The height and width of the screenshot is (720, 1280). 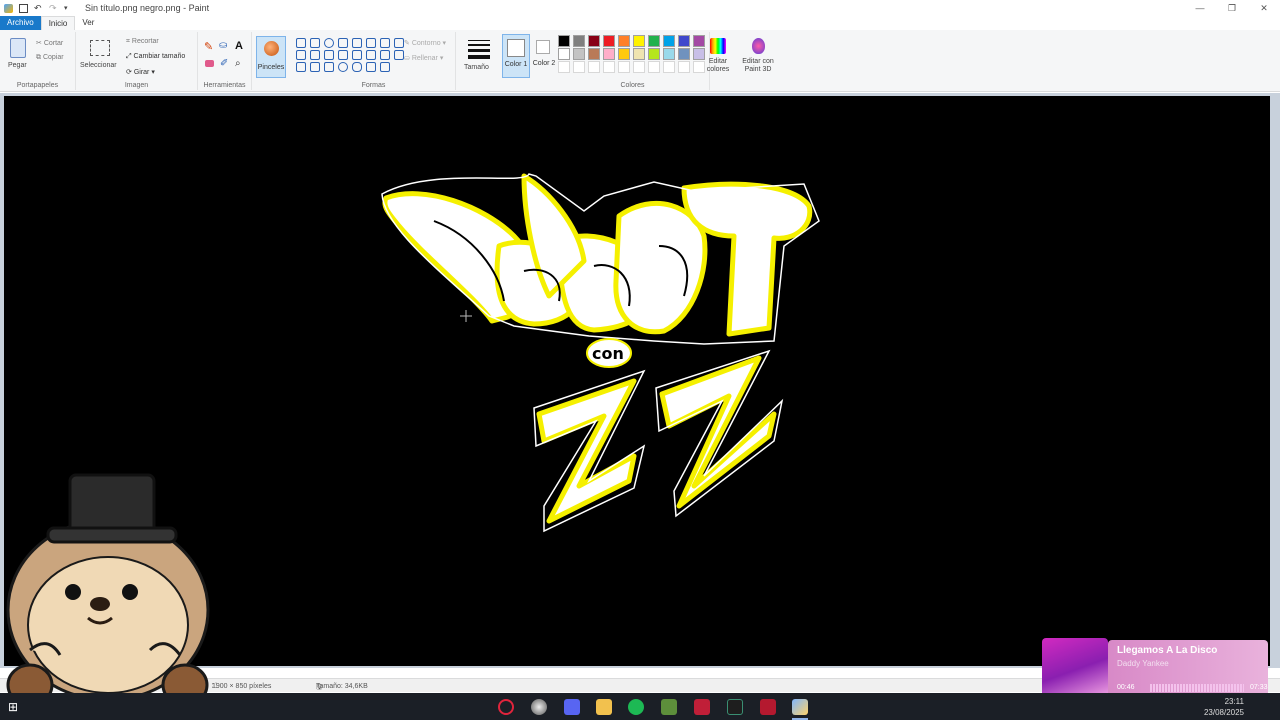 I want to click on file-explorer-icon, so click(x=604, y=707).